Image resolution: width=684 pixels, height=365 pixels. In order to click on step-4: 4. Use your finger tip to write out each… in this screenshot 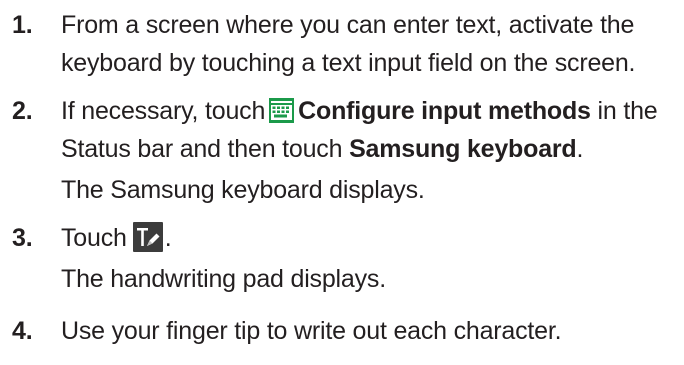, I will do `click(346, 331)`.